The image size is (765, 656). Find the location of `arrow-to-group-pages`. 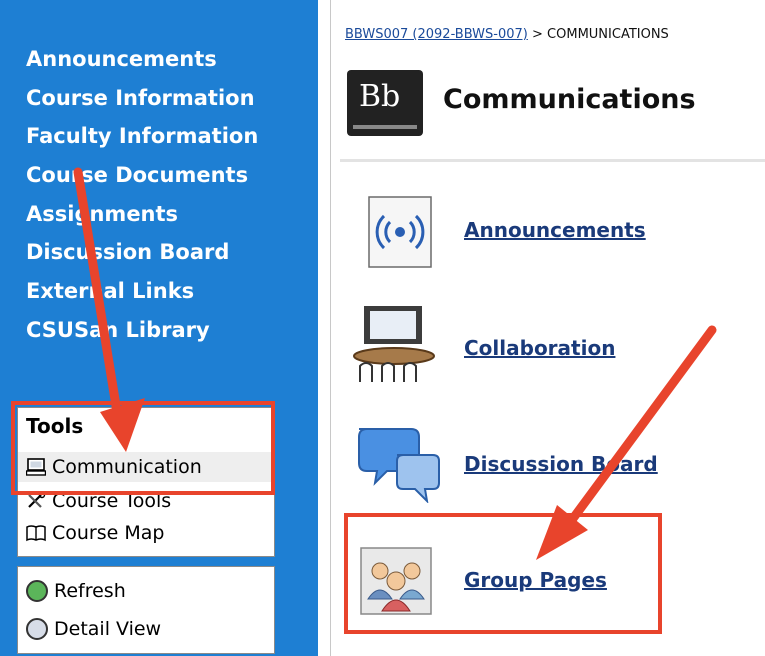

arrow-to-group-pages is located at coordinates (639, 429).